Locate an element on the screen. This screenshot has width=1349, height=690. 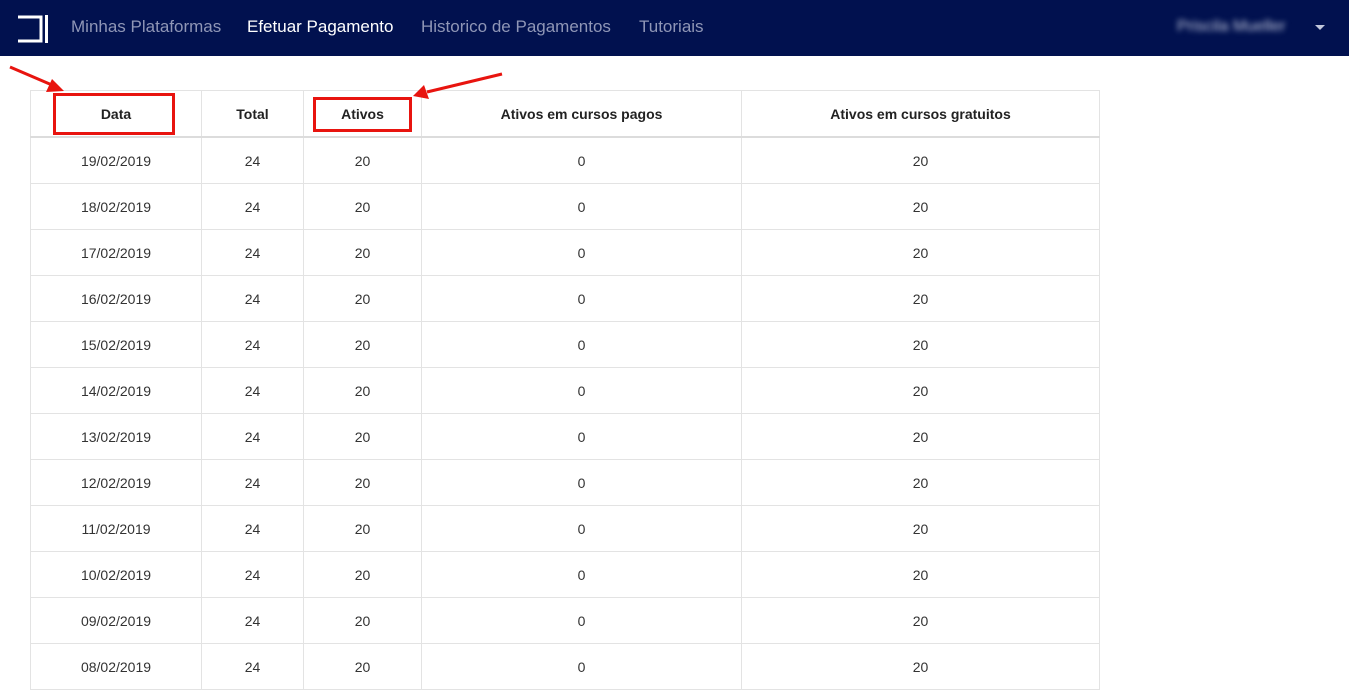
cell-data: 13/02/2019 is located at coordinates (116, 436).